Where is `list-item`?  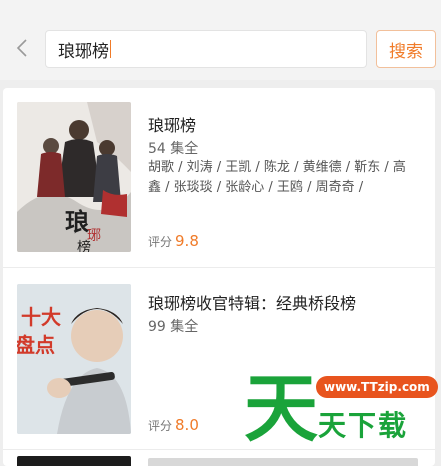
list-item is located at coordinates (219, 459).